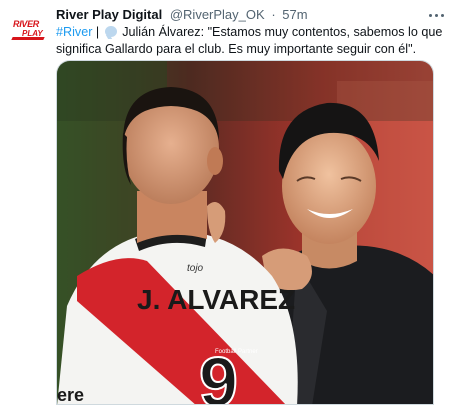 The width and height of the screenshot is (459, 405). What do you see at coordinates (26, 24) in the screenshot?
I see `avatar-logo-text: RIVER` at bounding box center [26, 24].